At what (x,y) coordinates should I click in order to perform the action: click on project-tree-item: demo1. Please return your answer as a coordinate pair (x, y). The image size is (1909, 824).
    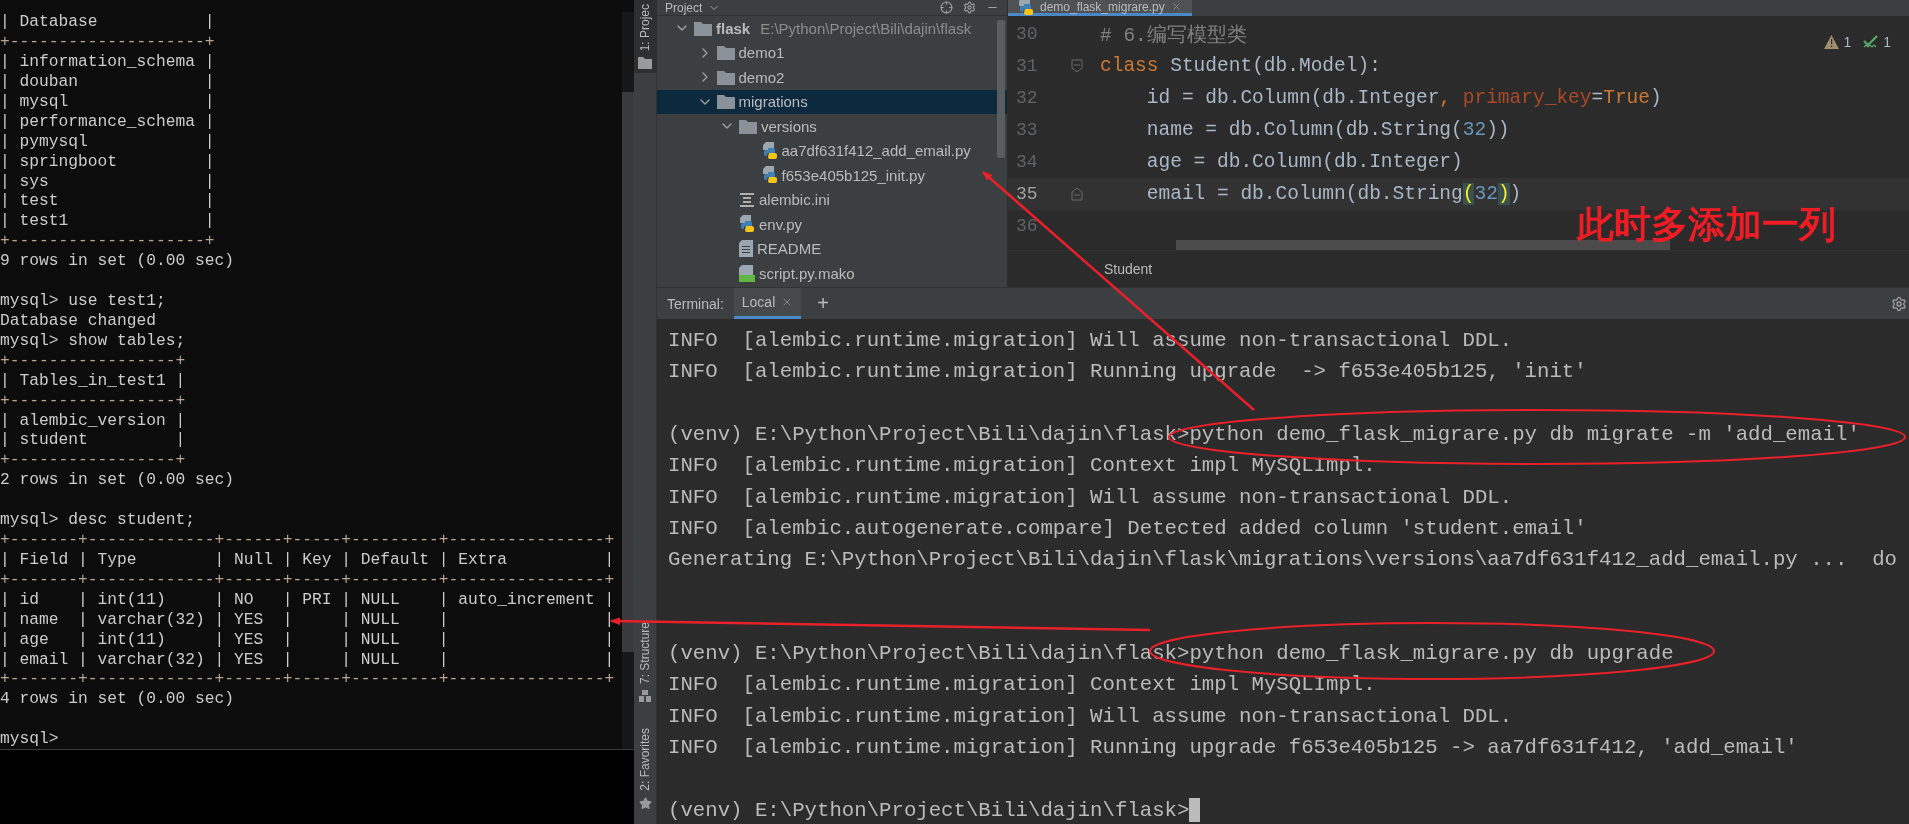
    Looking at the image, I should click on (832, 52).